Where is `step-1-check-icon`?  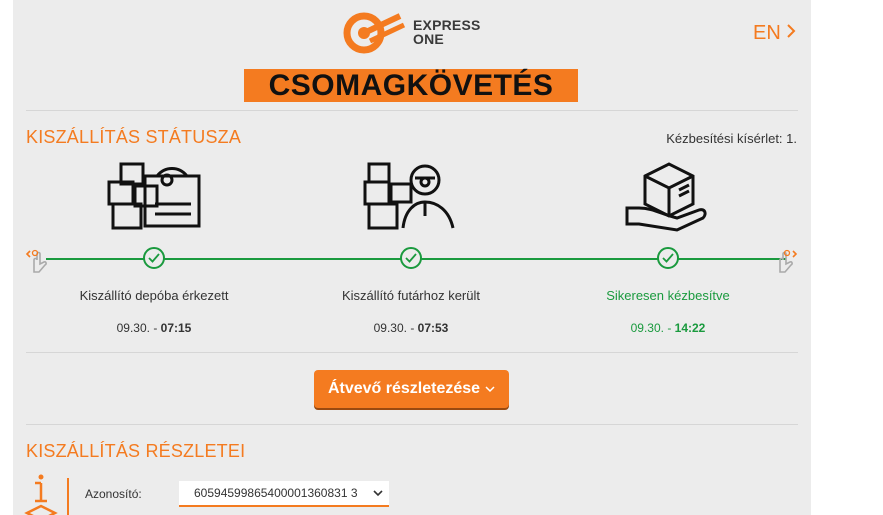
step-1-check-icon is located at coordinates (154, 258).